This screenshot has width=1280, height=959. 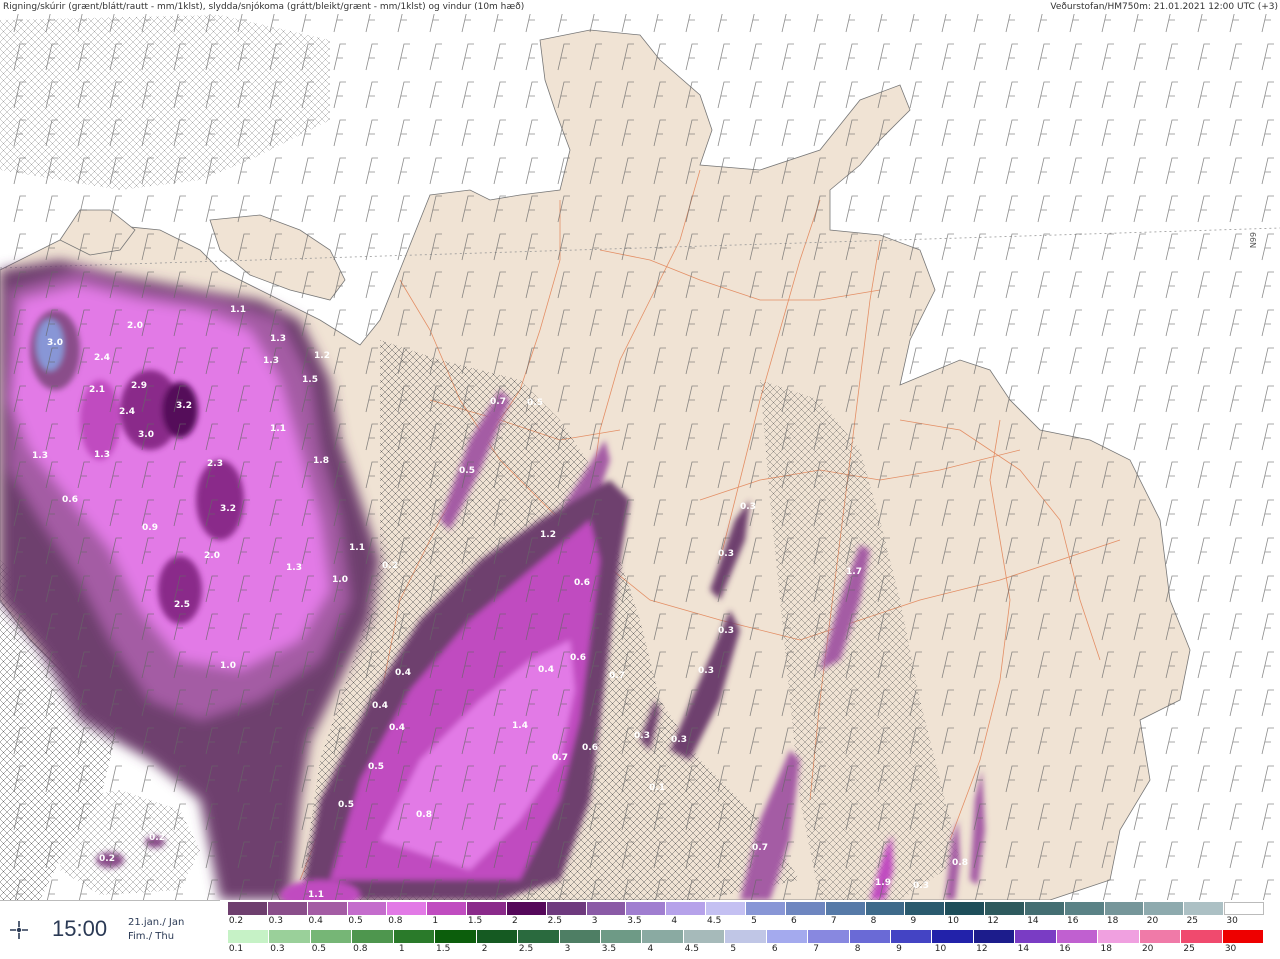 I want to click on precip-value-label: 1.7, so click(x=854, y=572).